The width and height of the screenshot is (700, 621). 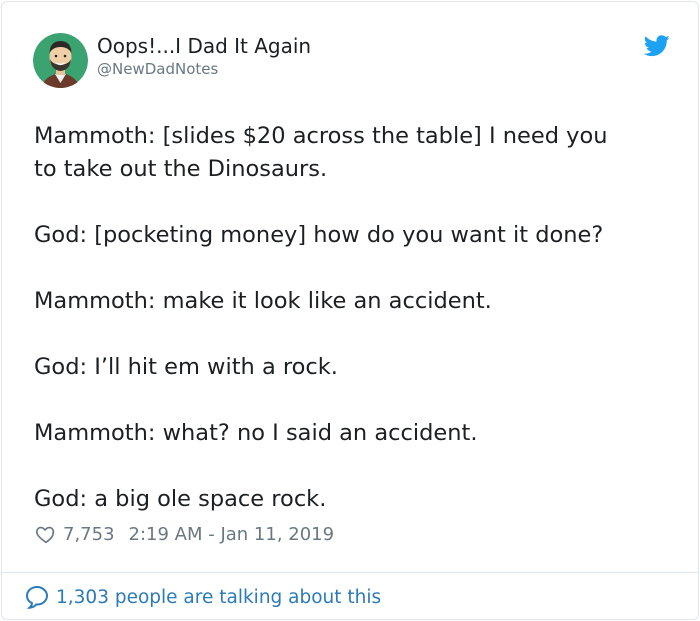 What do you see at coordinates (263, 301) in the screenshot?
I see `tweet-line: Mammoth: make it look like an accident.` at bounding box center [263, 301].